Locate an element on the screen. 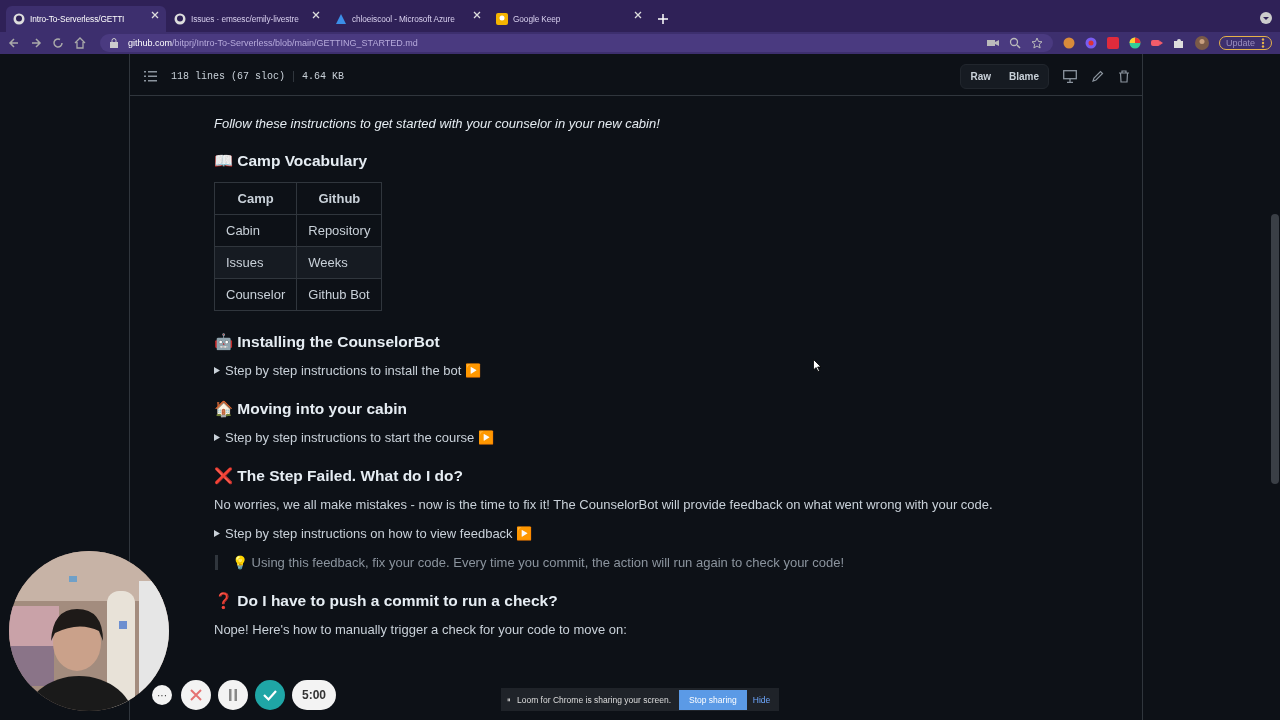  table-cell: Repository is located at coordinates (339, 230).